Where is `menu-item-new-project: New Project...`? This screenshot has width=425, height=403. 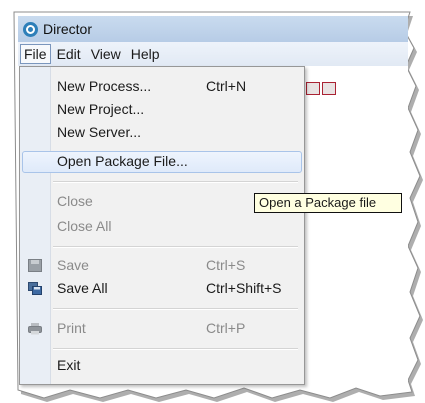
menu-item-new-project: New Project... is located at coordinates (162, 110).